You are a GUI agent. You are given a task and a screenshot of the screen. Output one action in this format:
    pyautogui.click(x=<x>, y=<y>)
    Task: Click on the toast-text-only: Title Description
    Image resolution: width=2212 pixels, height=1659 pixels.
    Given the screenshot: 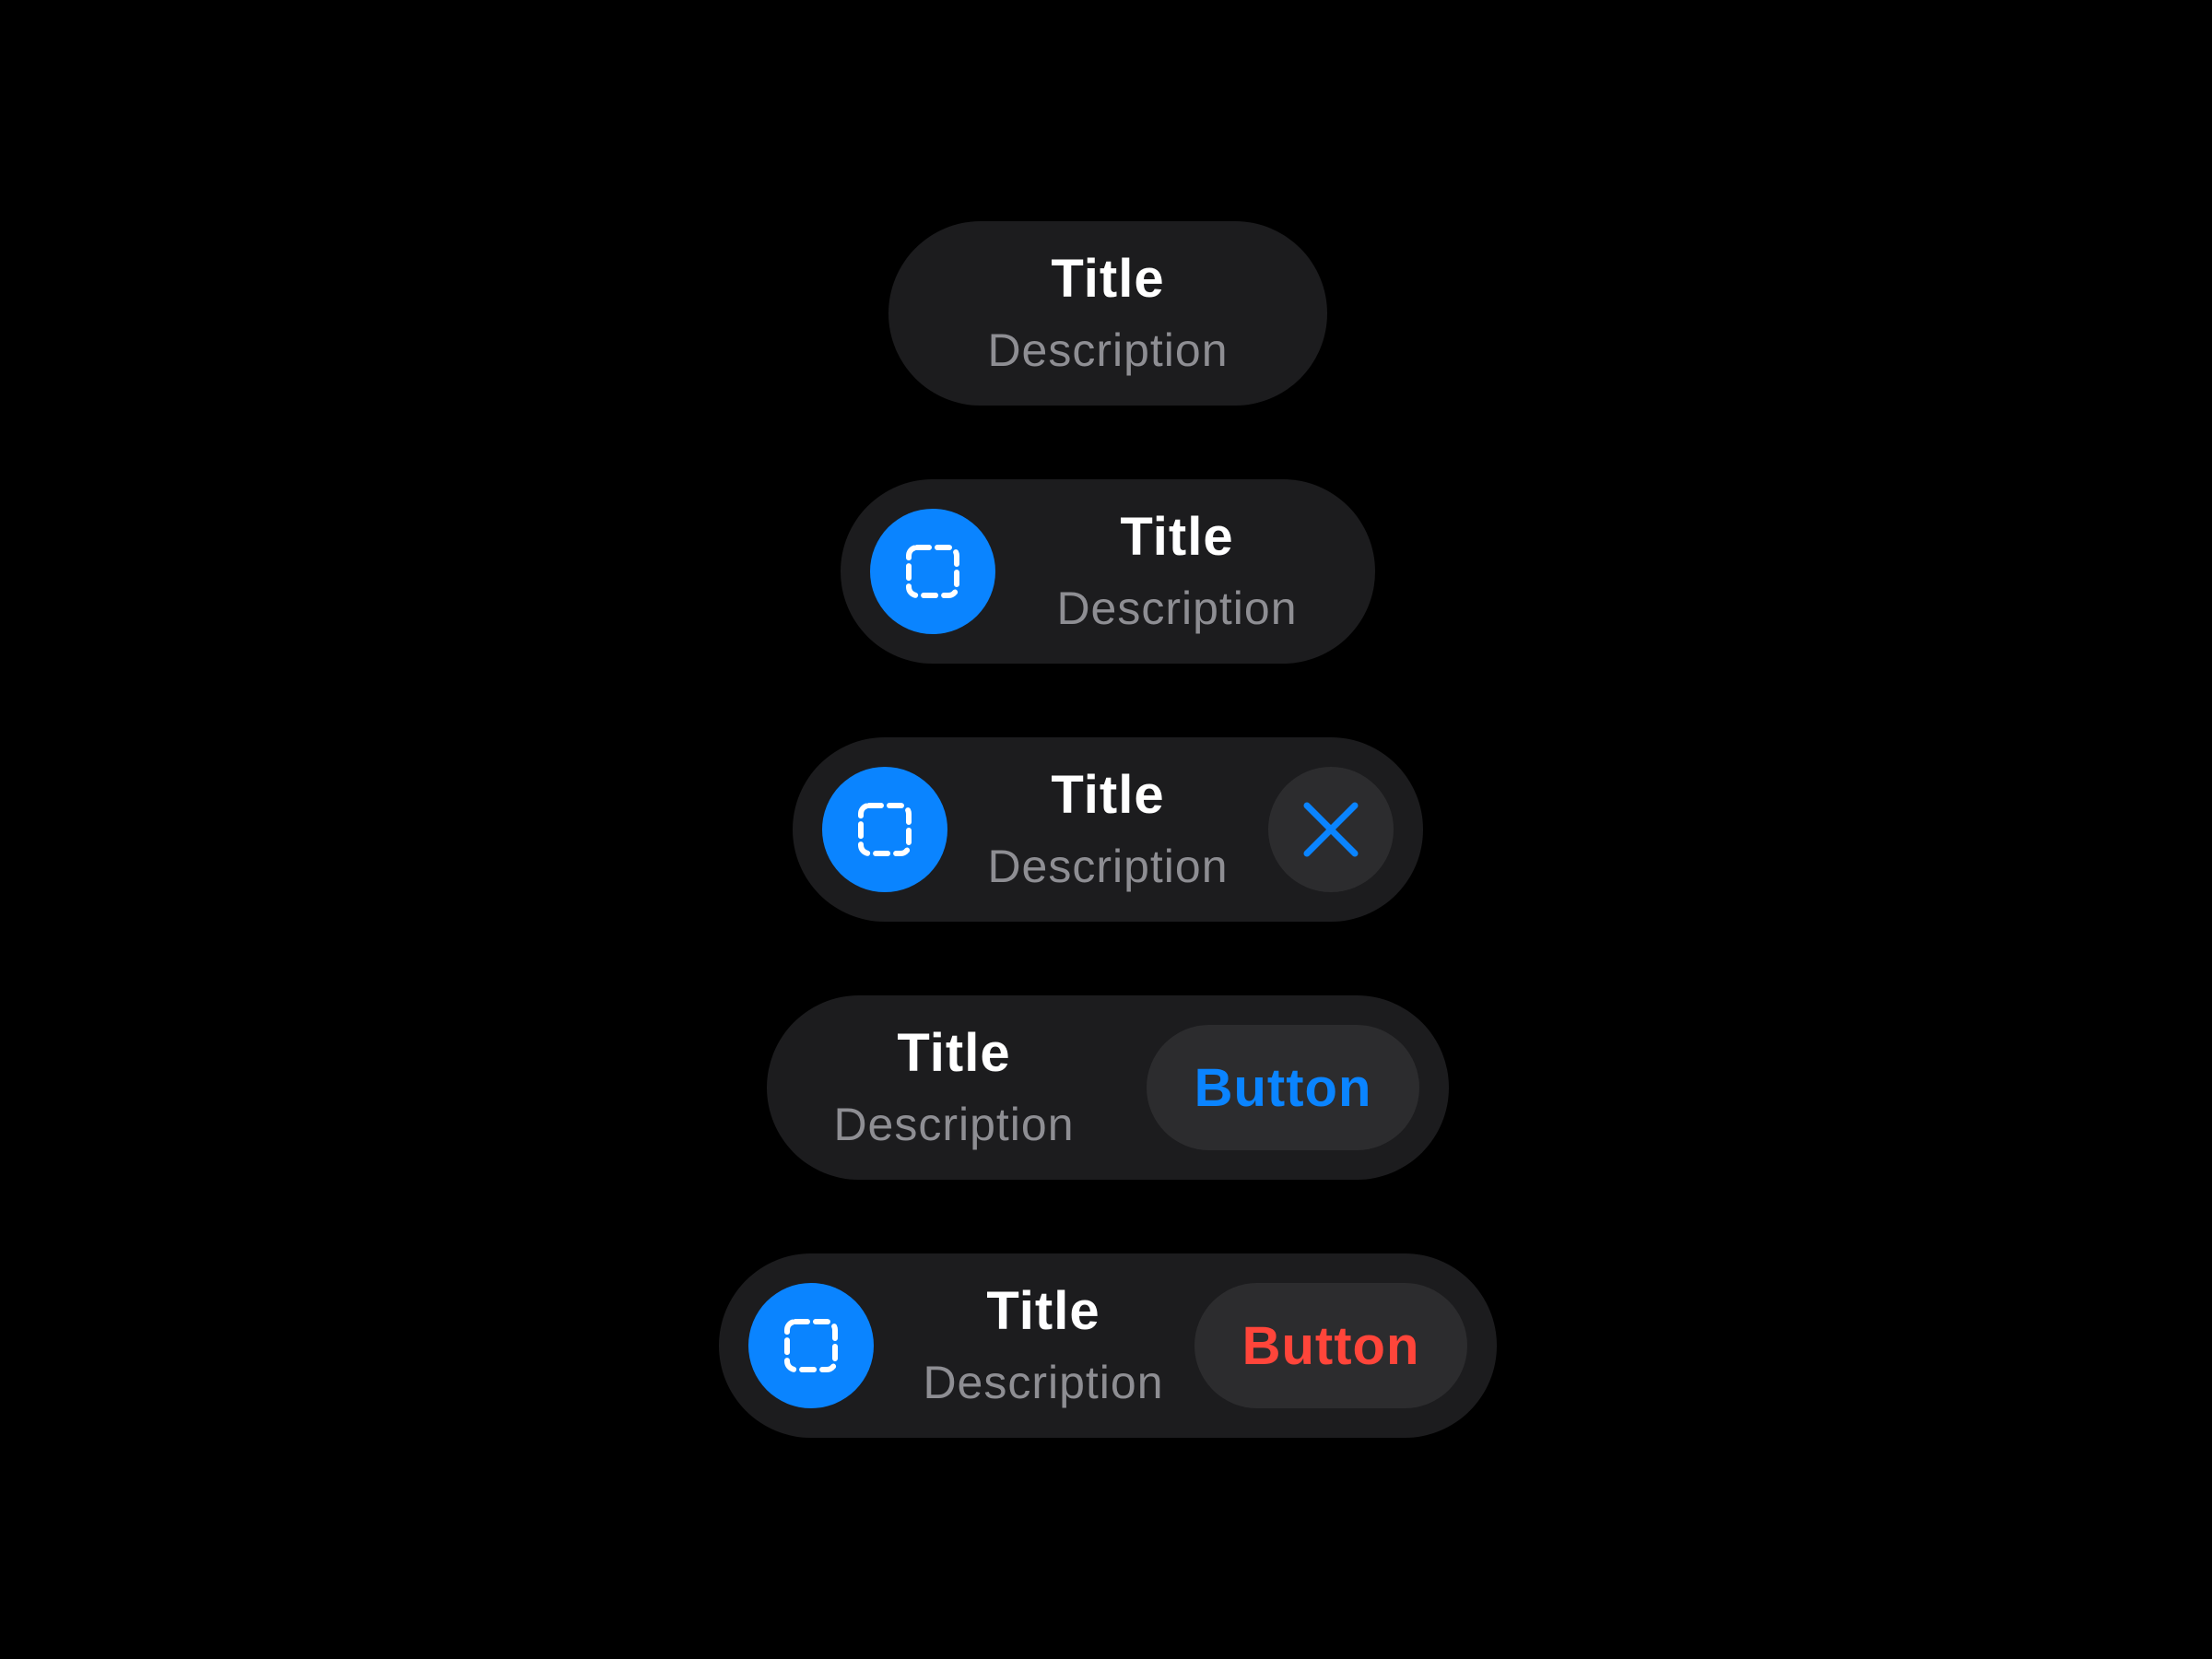 What is the action you would take?
    pyautogui.click(x=1107, y=313)
    